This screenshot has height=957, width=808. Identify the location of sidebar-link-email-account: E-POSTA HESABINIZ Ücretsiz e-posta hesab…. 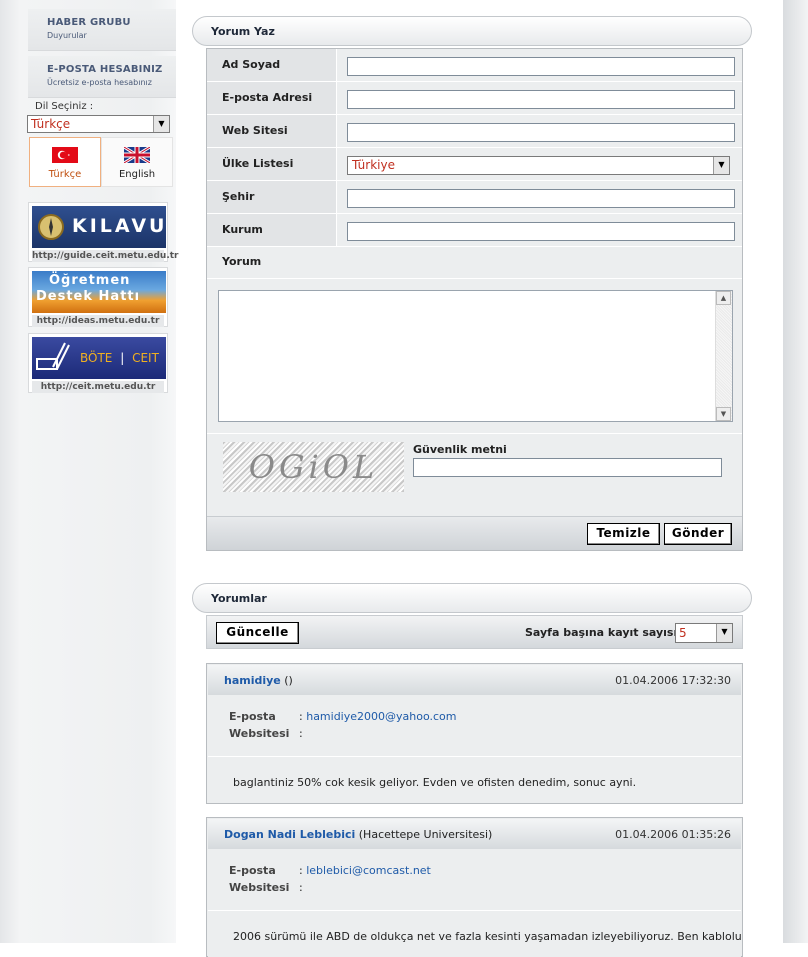
(102, 77).